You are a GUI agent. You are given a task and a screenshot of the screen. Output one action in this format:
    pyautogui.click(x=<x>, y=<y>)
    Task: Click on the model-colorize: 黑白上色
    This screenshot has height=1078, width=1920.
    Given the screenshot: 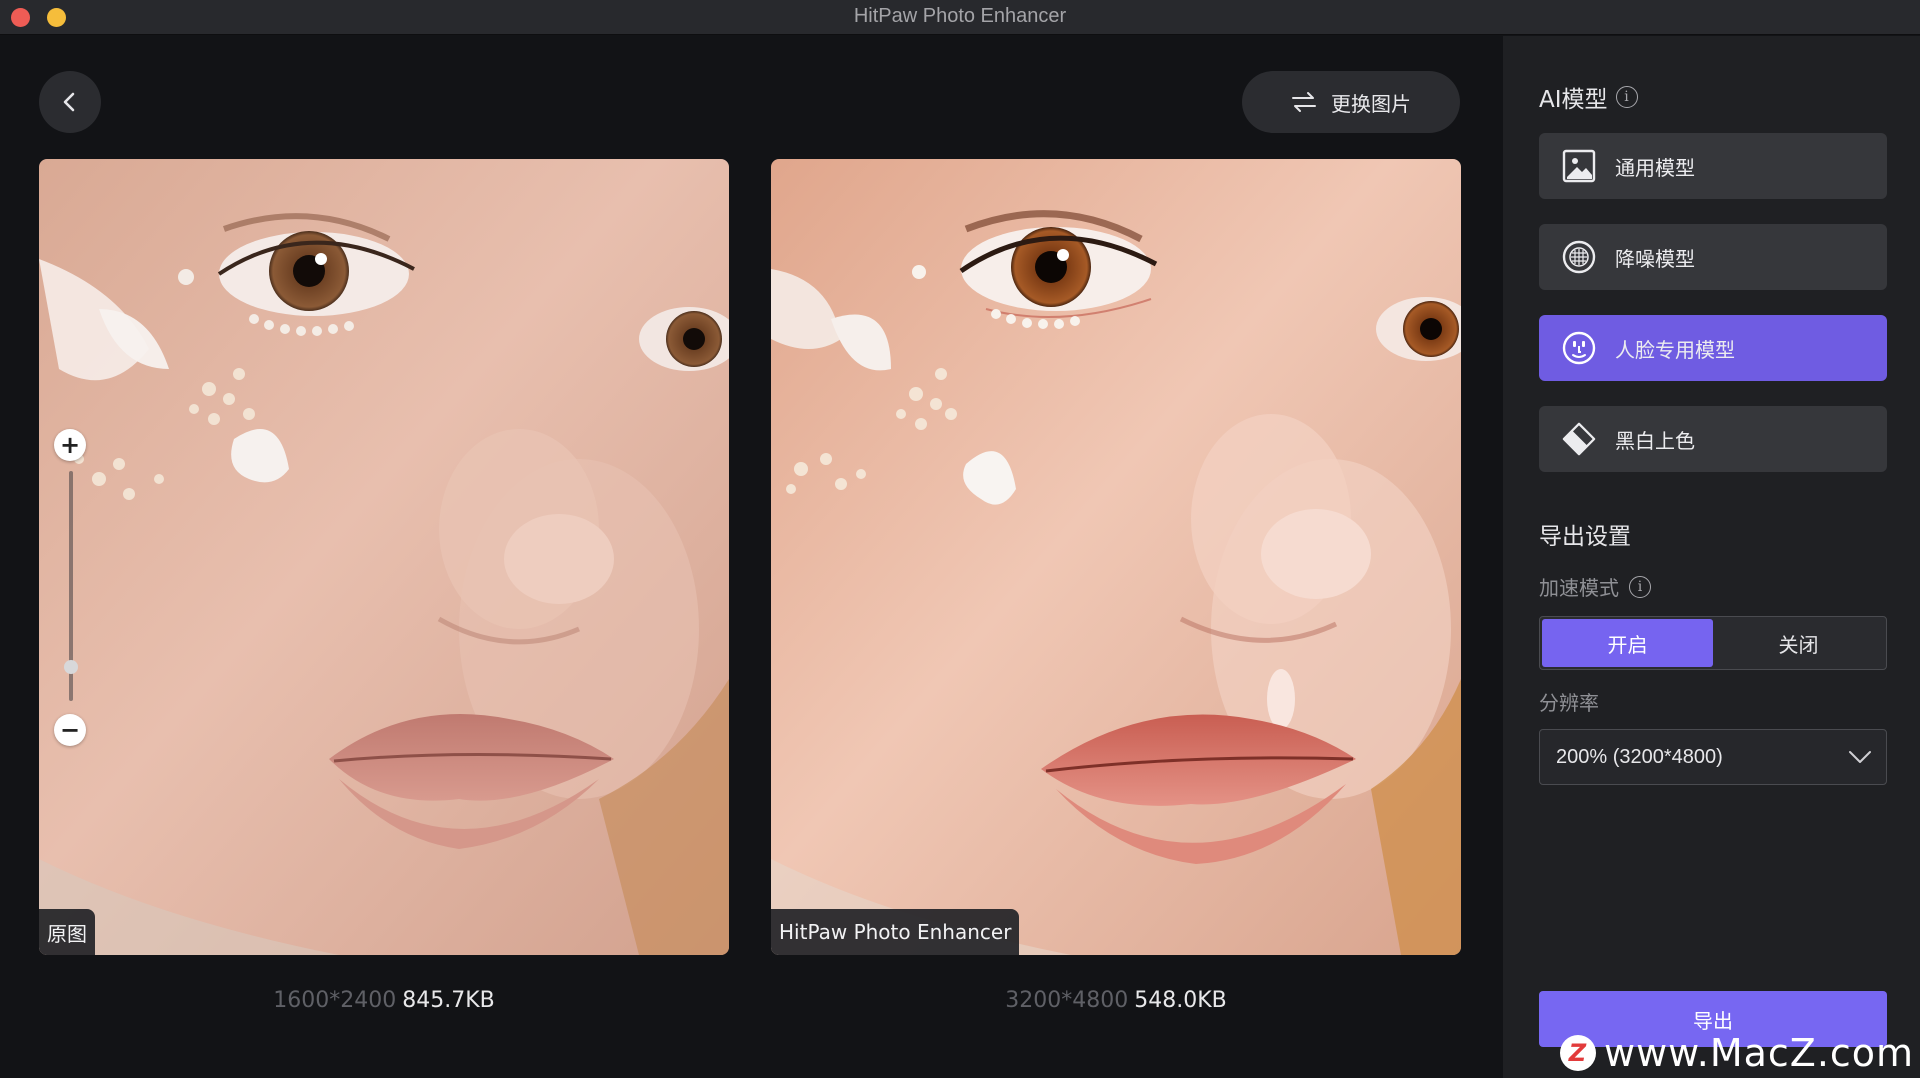 What is the action you would take?
    pyautogui.click(x=1713, y=439)
    